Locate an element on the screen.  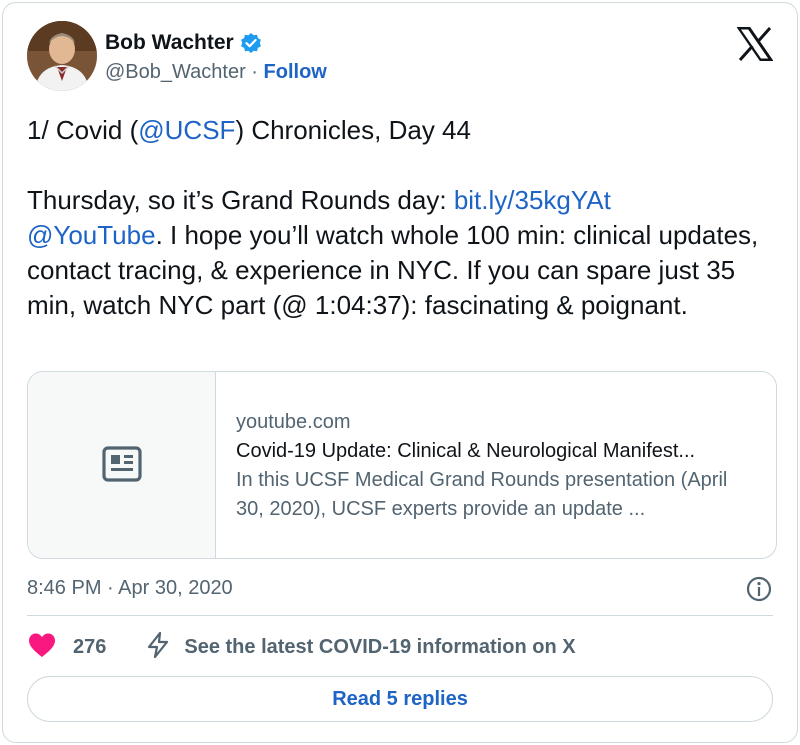
info-icon is located at coordinates (759, 589).